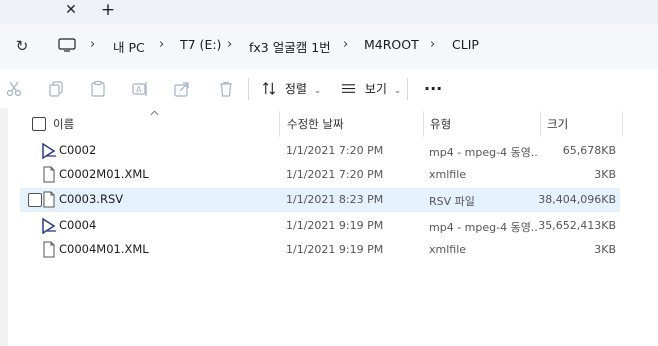 The image size is (658, 346). Describe the element at coordinates (22, 46) in the screenshot. I see `refresh-icon: ↻` at that location.